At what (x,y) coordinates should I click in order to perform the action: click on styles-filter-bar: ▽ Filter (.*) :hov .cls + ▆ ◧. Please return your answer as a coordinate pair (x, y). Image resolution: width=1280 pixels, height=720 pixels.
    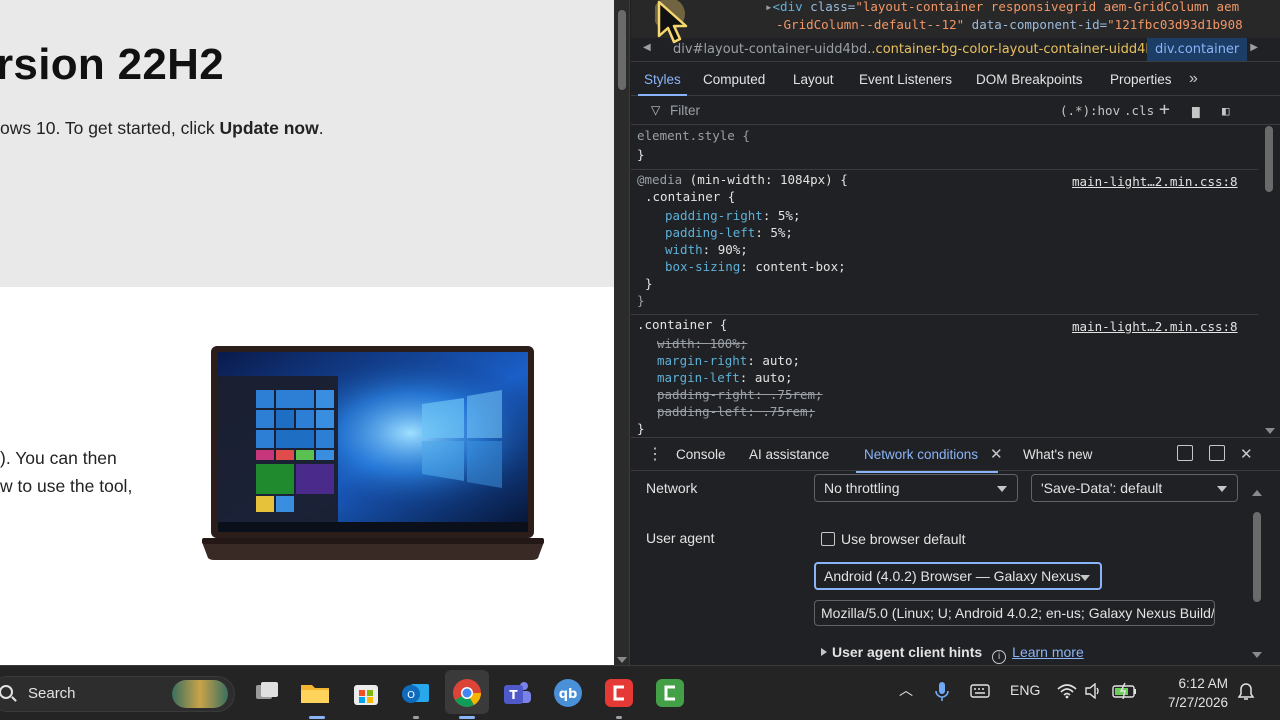
    Looking at the image, I should click on (955, 111).